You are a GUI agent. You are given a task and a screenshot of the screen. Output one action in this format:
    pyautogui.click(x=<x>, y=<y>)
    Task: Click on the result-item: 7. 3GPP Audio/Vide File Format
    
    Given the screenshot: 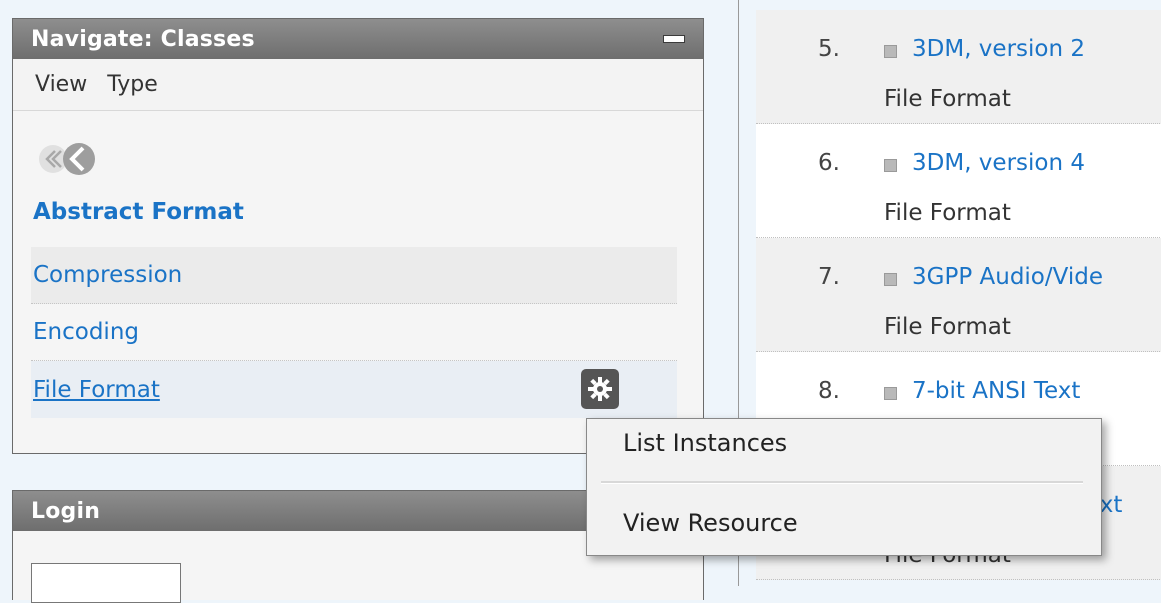 What is the action you would take?
    pyautogui.click(x=958, y=295)
    